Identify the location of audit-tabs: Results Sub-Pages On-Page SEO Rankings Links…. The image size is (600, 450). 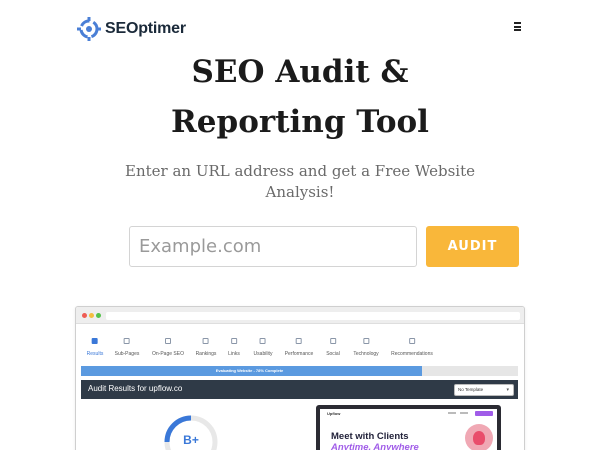
(300, 349).